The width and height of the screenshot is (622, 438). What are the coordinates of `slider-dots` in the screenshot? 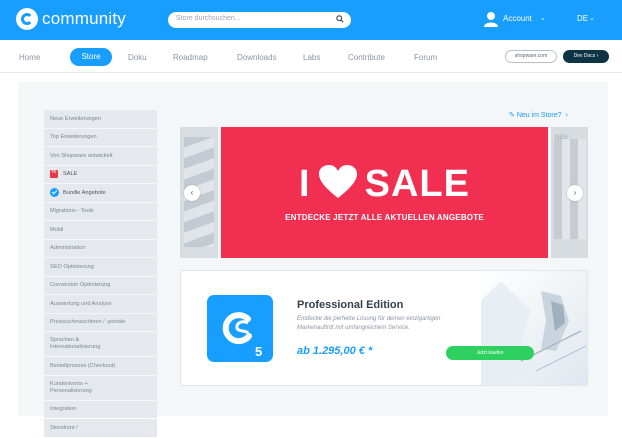 It's located at (422, 254).